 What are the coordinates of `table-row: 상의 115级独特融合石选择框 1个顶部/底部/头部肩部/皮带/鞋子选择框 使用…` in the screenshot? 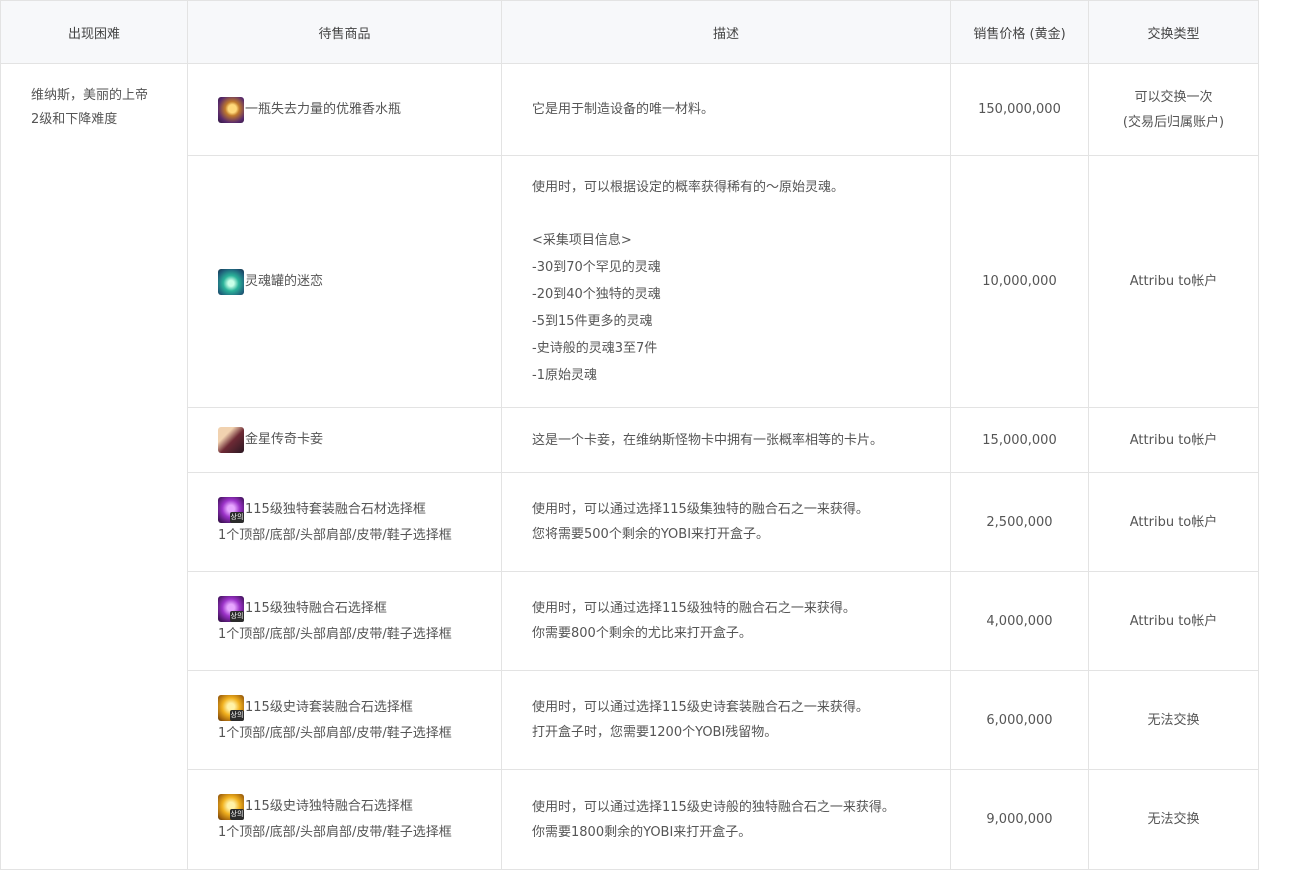 It's located at (630, 621).